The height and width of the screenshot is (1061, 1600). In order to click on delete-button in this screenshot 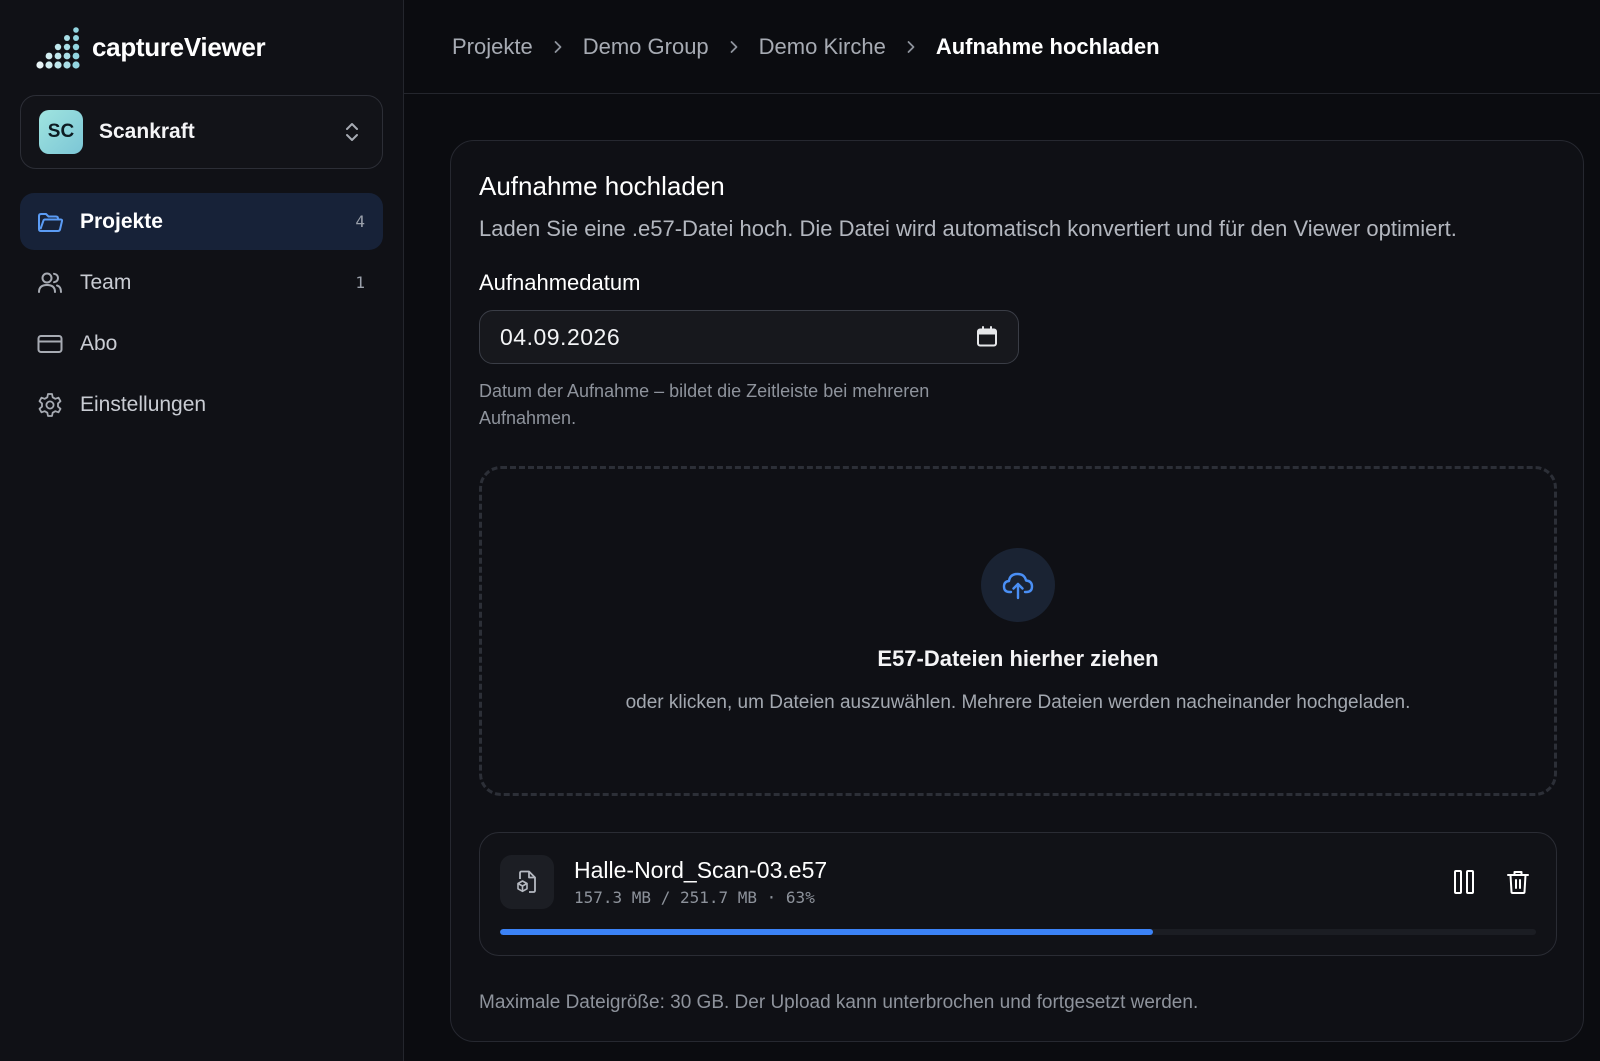, I will do `click(1518, 882)`.